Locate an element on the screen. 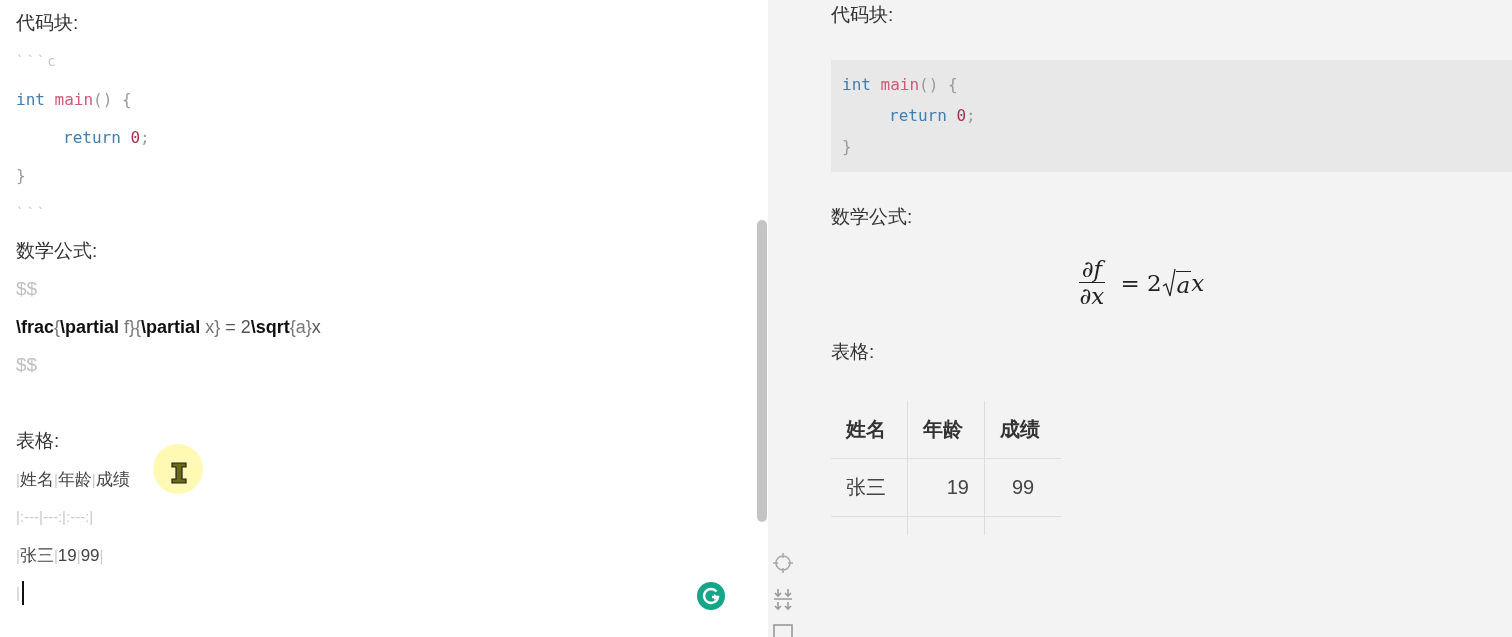  table-cell: 19 is located at coordinates (946, 487).